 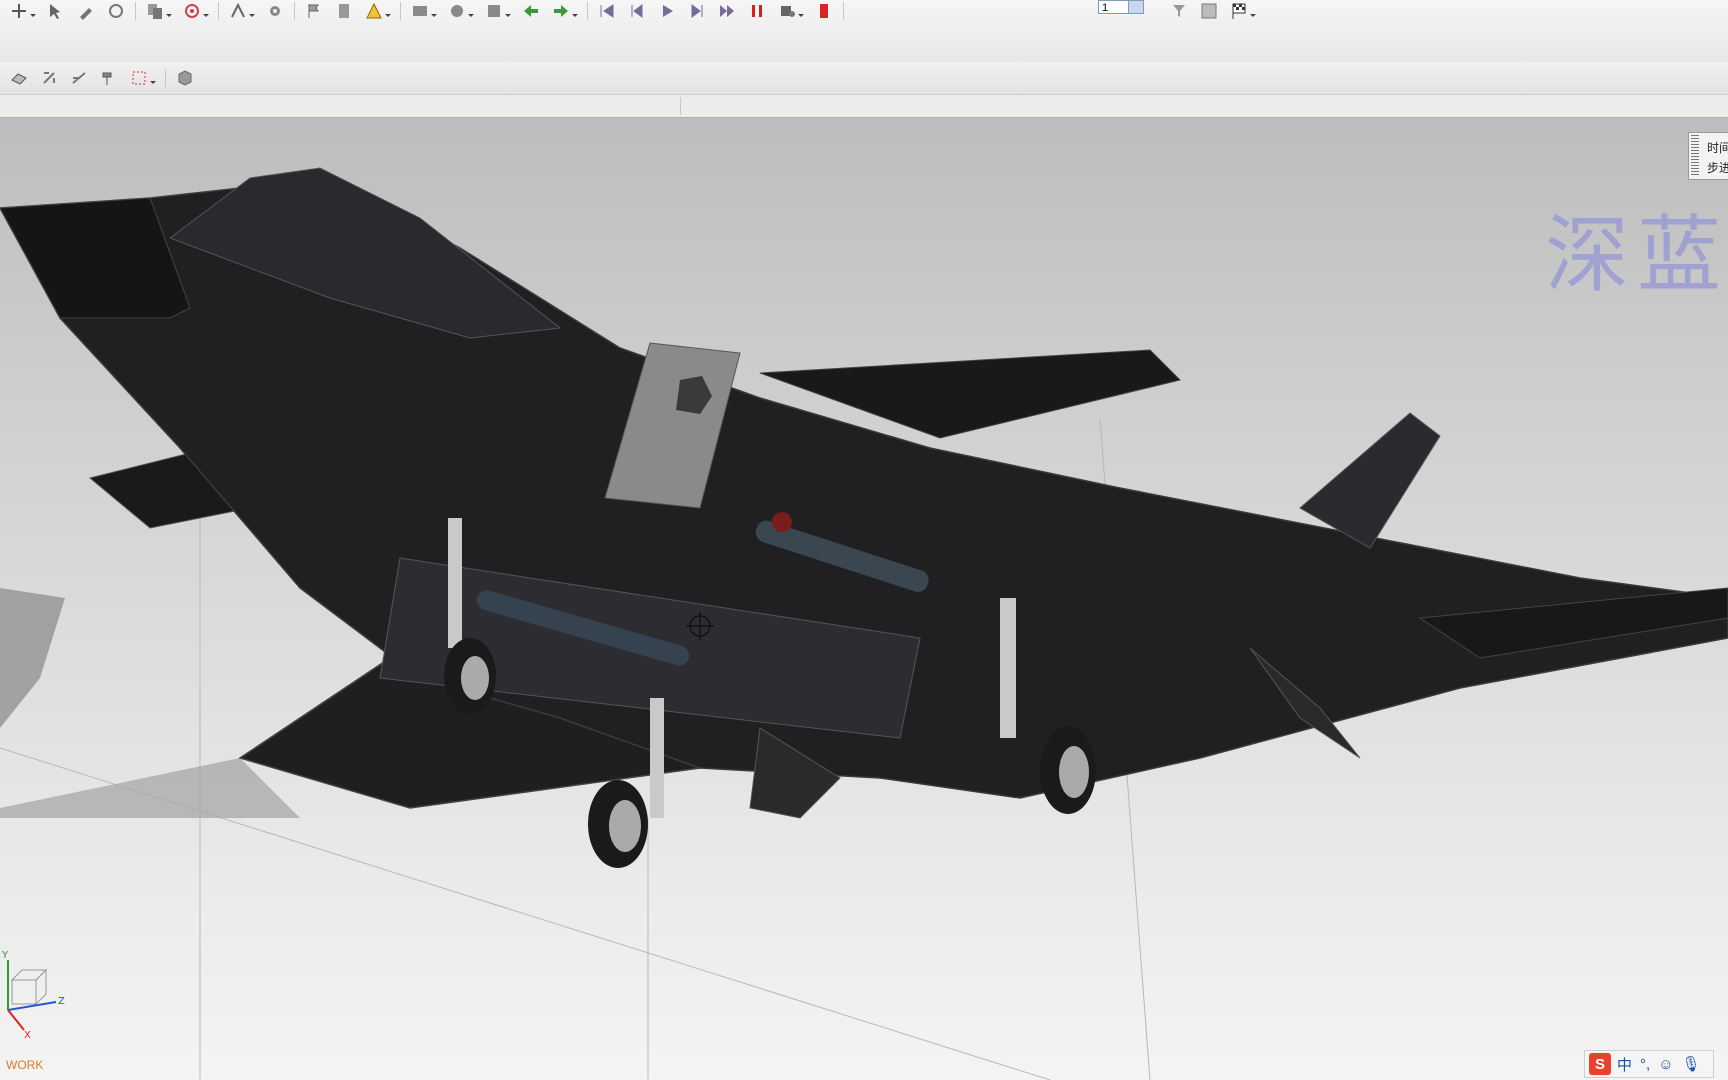 I want to click on solver-dropdown, so click(x=434, y=11).